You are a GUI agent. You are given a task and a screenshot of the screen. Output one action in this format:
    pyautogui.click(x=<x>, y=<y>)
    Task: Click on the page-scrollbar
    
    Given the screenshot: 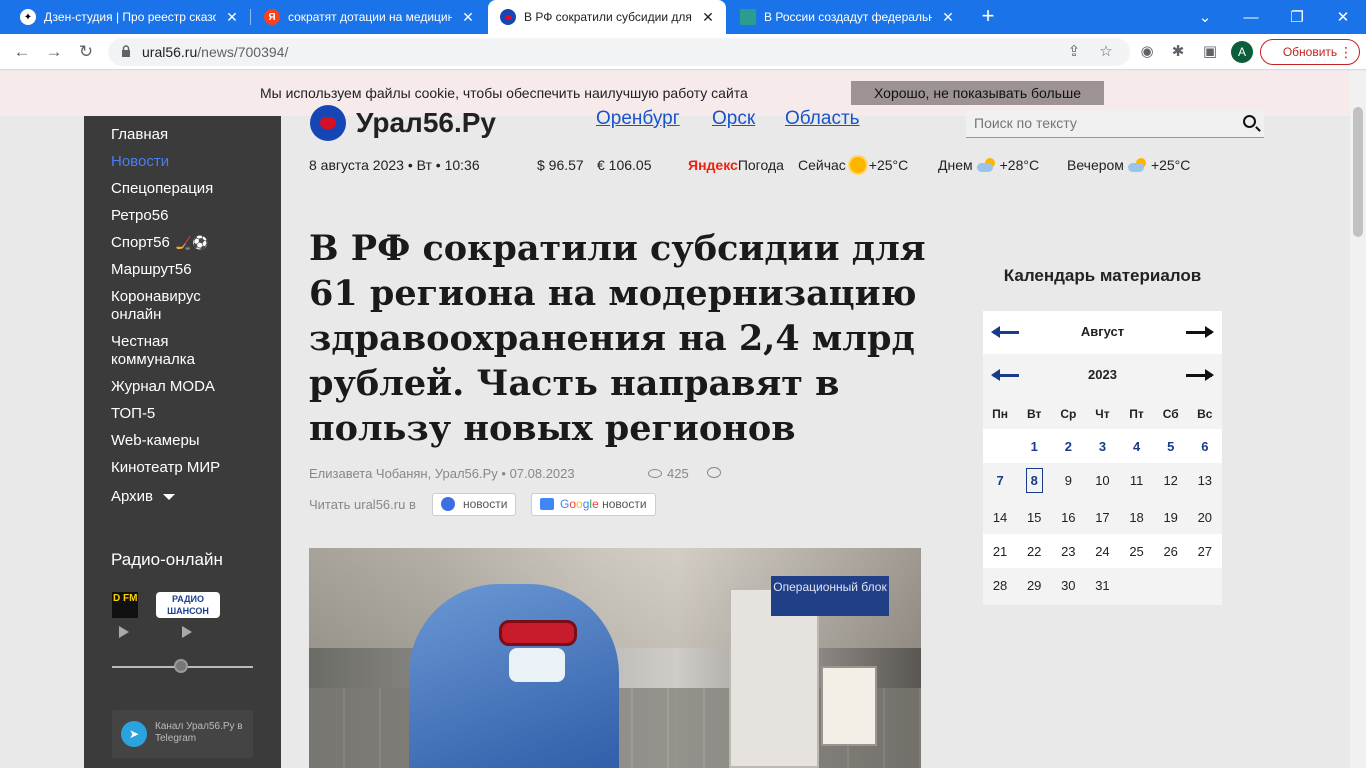 What is the action you would take?
    pyautogui.click(x=1358, y=419)
    